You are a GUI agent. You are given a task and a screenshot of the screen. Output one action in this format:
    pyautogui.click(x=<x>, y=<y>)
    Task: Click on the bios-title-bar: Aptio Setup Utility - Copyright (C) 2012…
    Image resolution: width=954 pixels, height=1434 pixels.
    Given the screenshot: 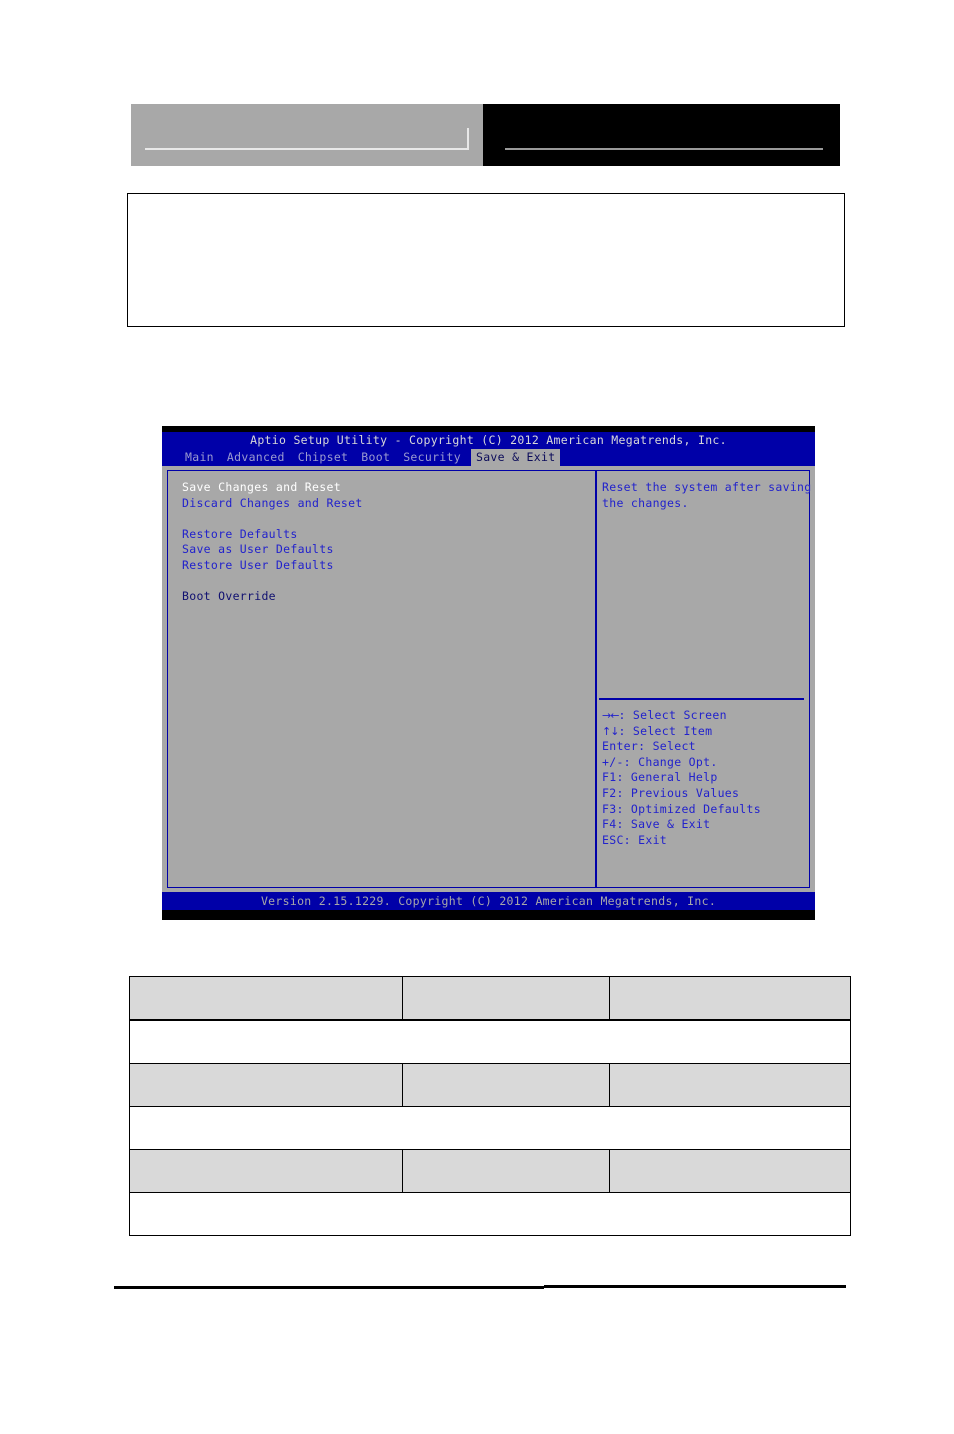 What is the action you would take?
    pyautogui.click(x=488, y=440)
    